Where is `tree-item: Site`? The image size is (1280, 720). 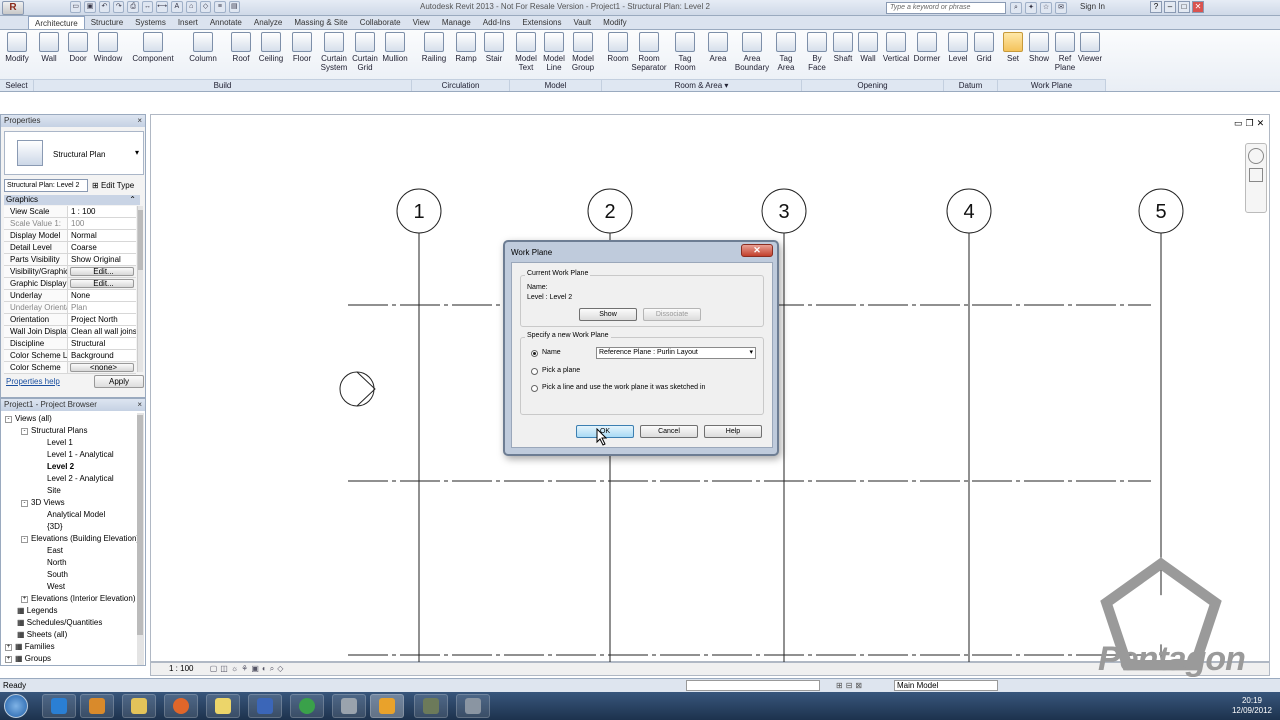
tree-item: Site is located at coordinates (54, 491).